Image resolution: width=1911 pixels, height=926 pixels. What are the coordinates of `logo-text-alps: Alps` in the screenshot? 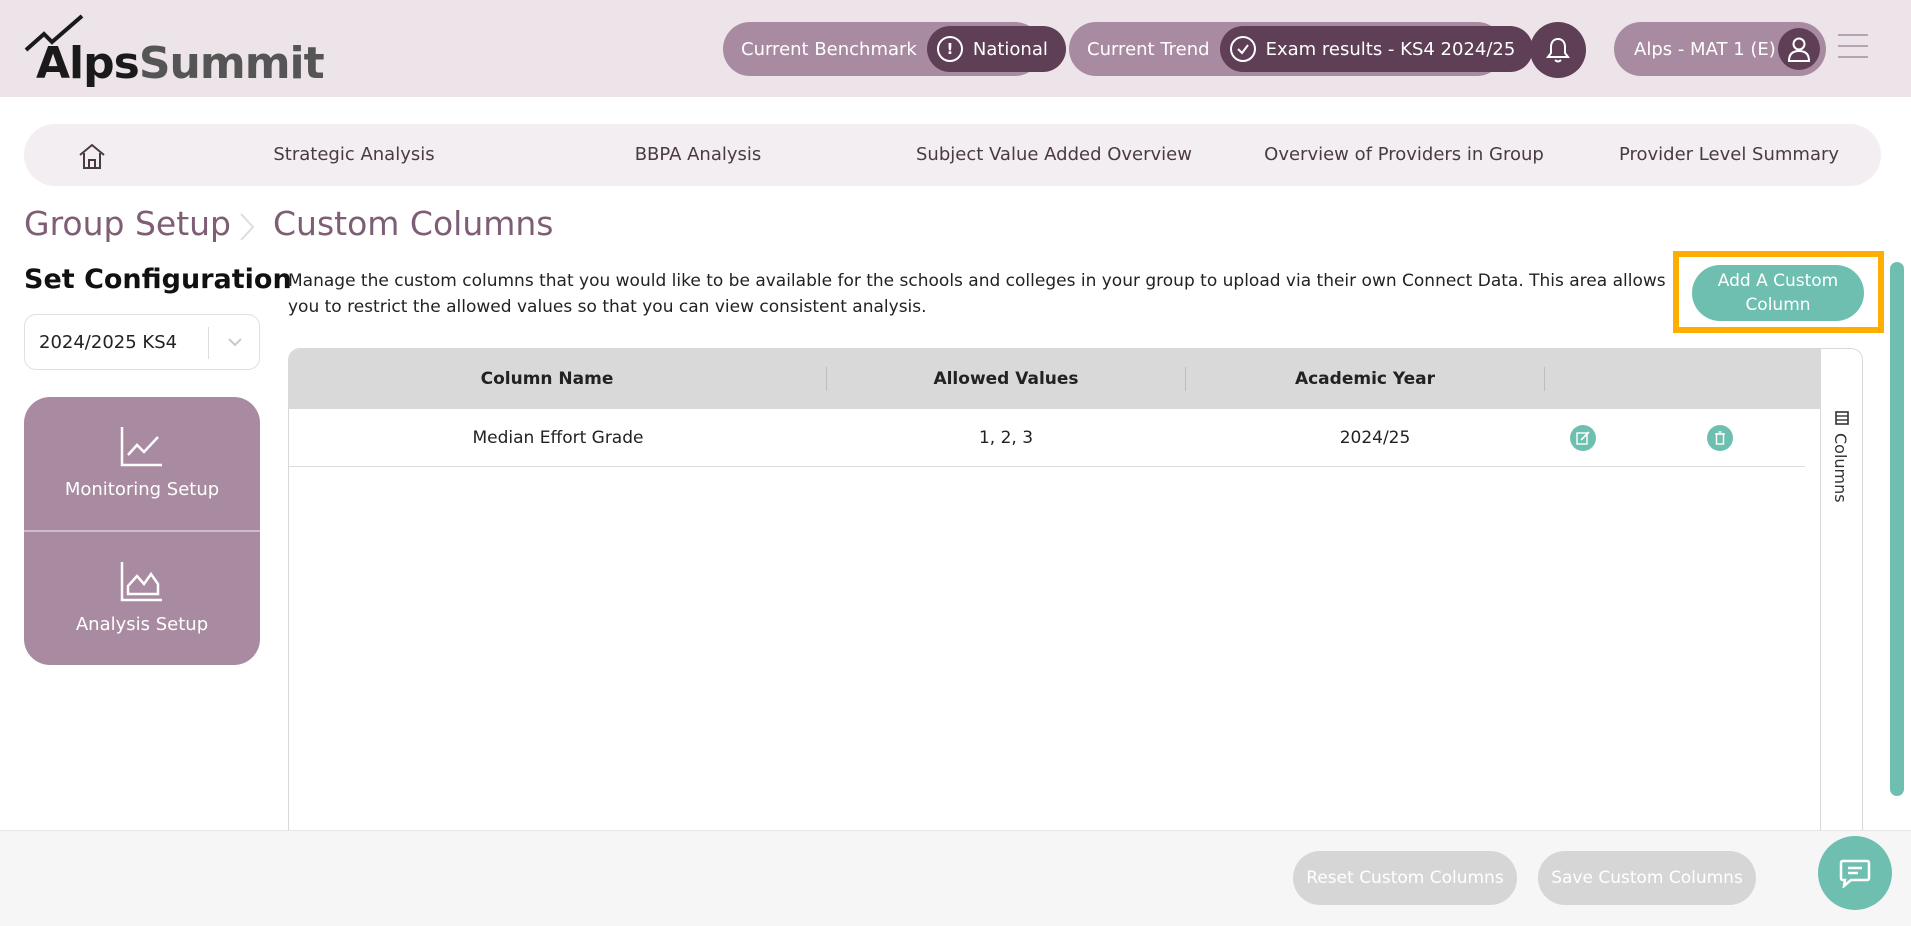 It's located at (88, 63).